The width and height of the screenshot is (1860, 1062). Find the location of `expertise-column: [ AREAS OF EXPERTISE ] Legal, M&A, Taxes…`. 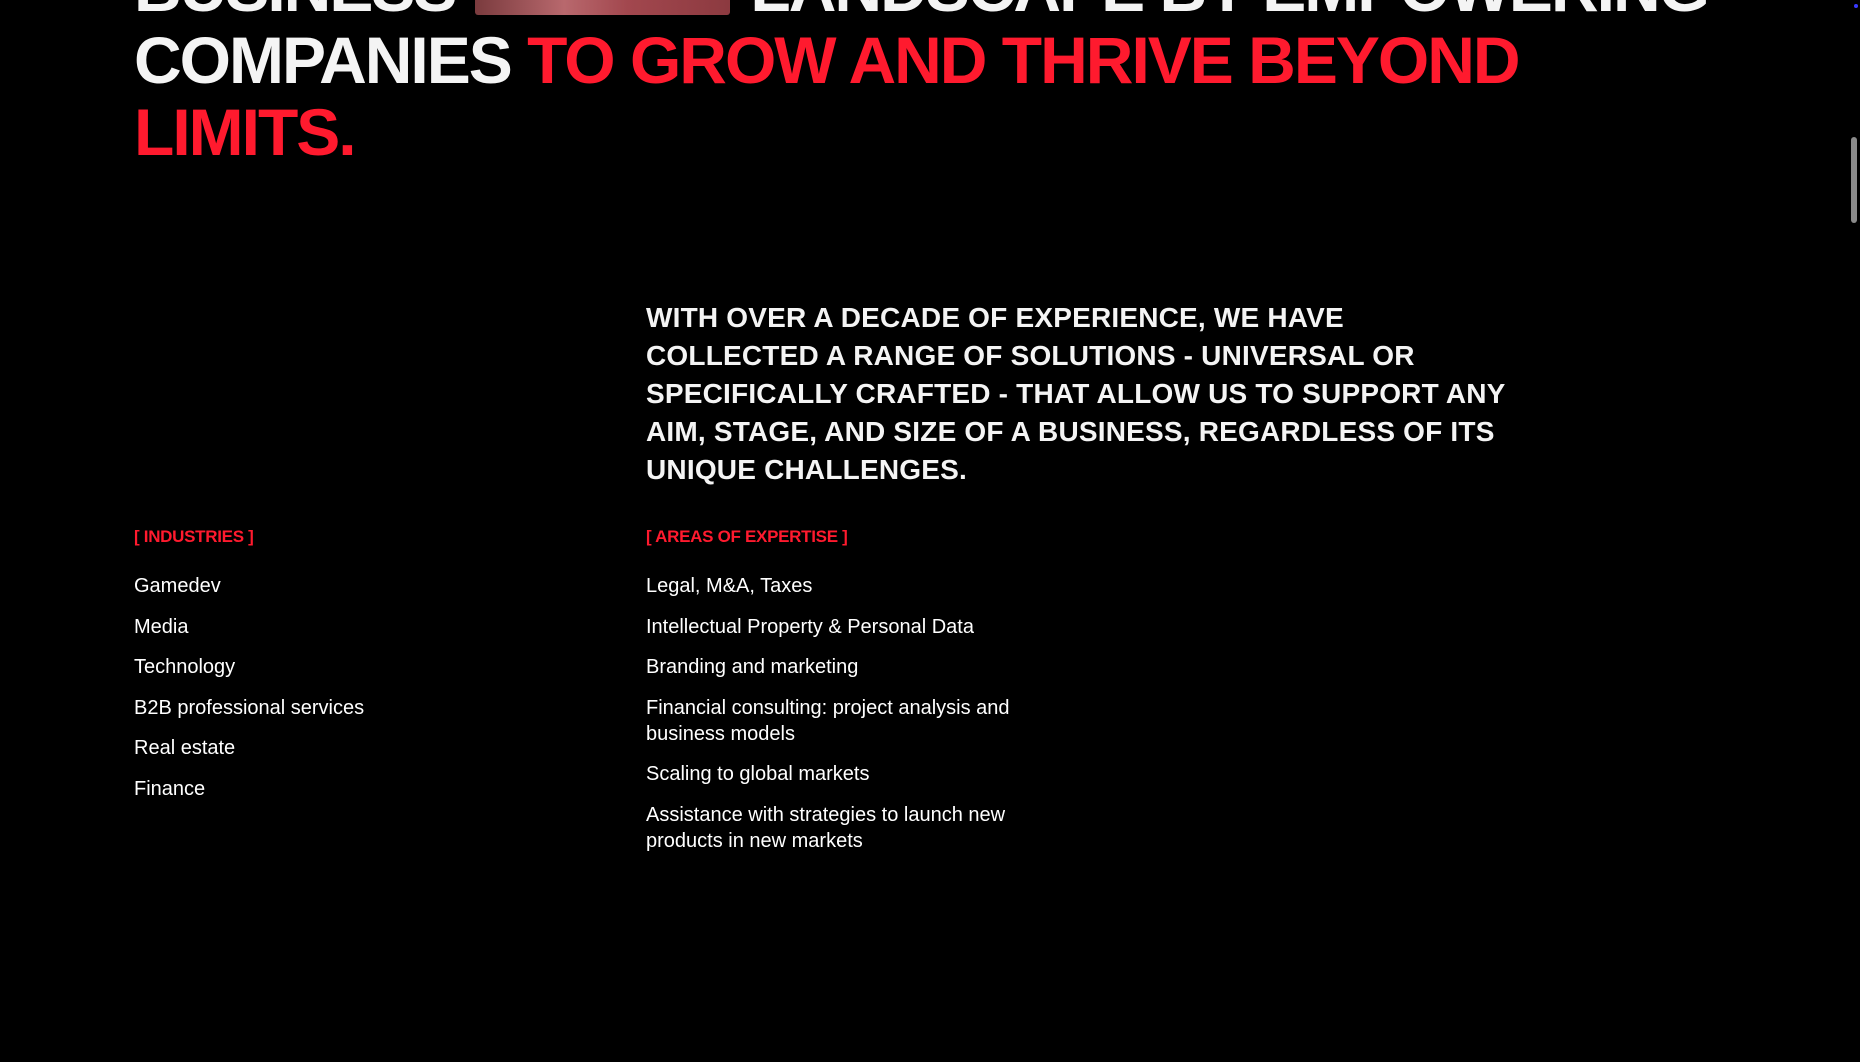

expertise-column: [ AREAS OF EXPERTISE ] Legal, M&A, Taxes… is located at coordinates (846, 696).